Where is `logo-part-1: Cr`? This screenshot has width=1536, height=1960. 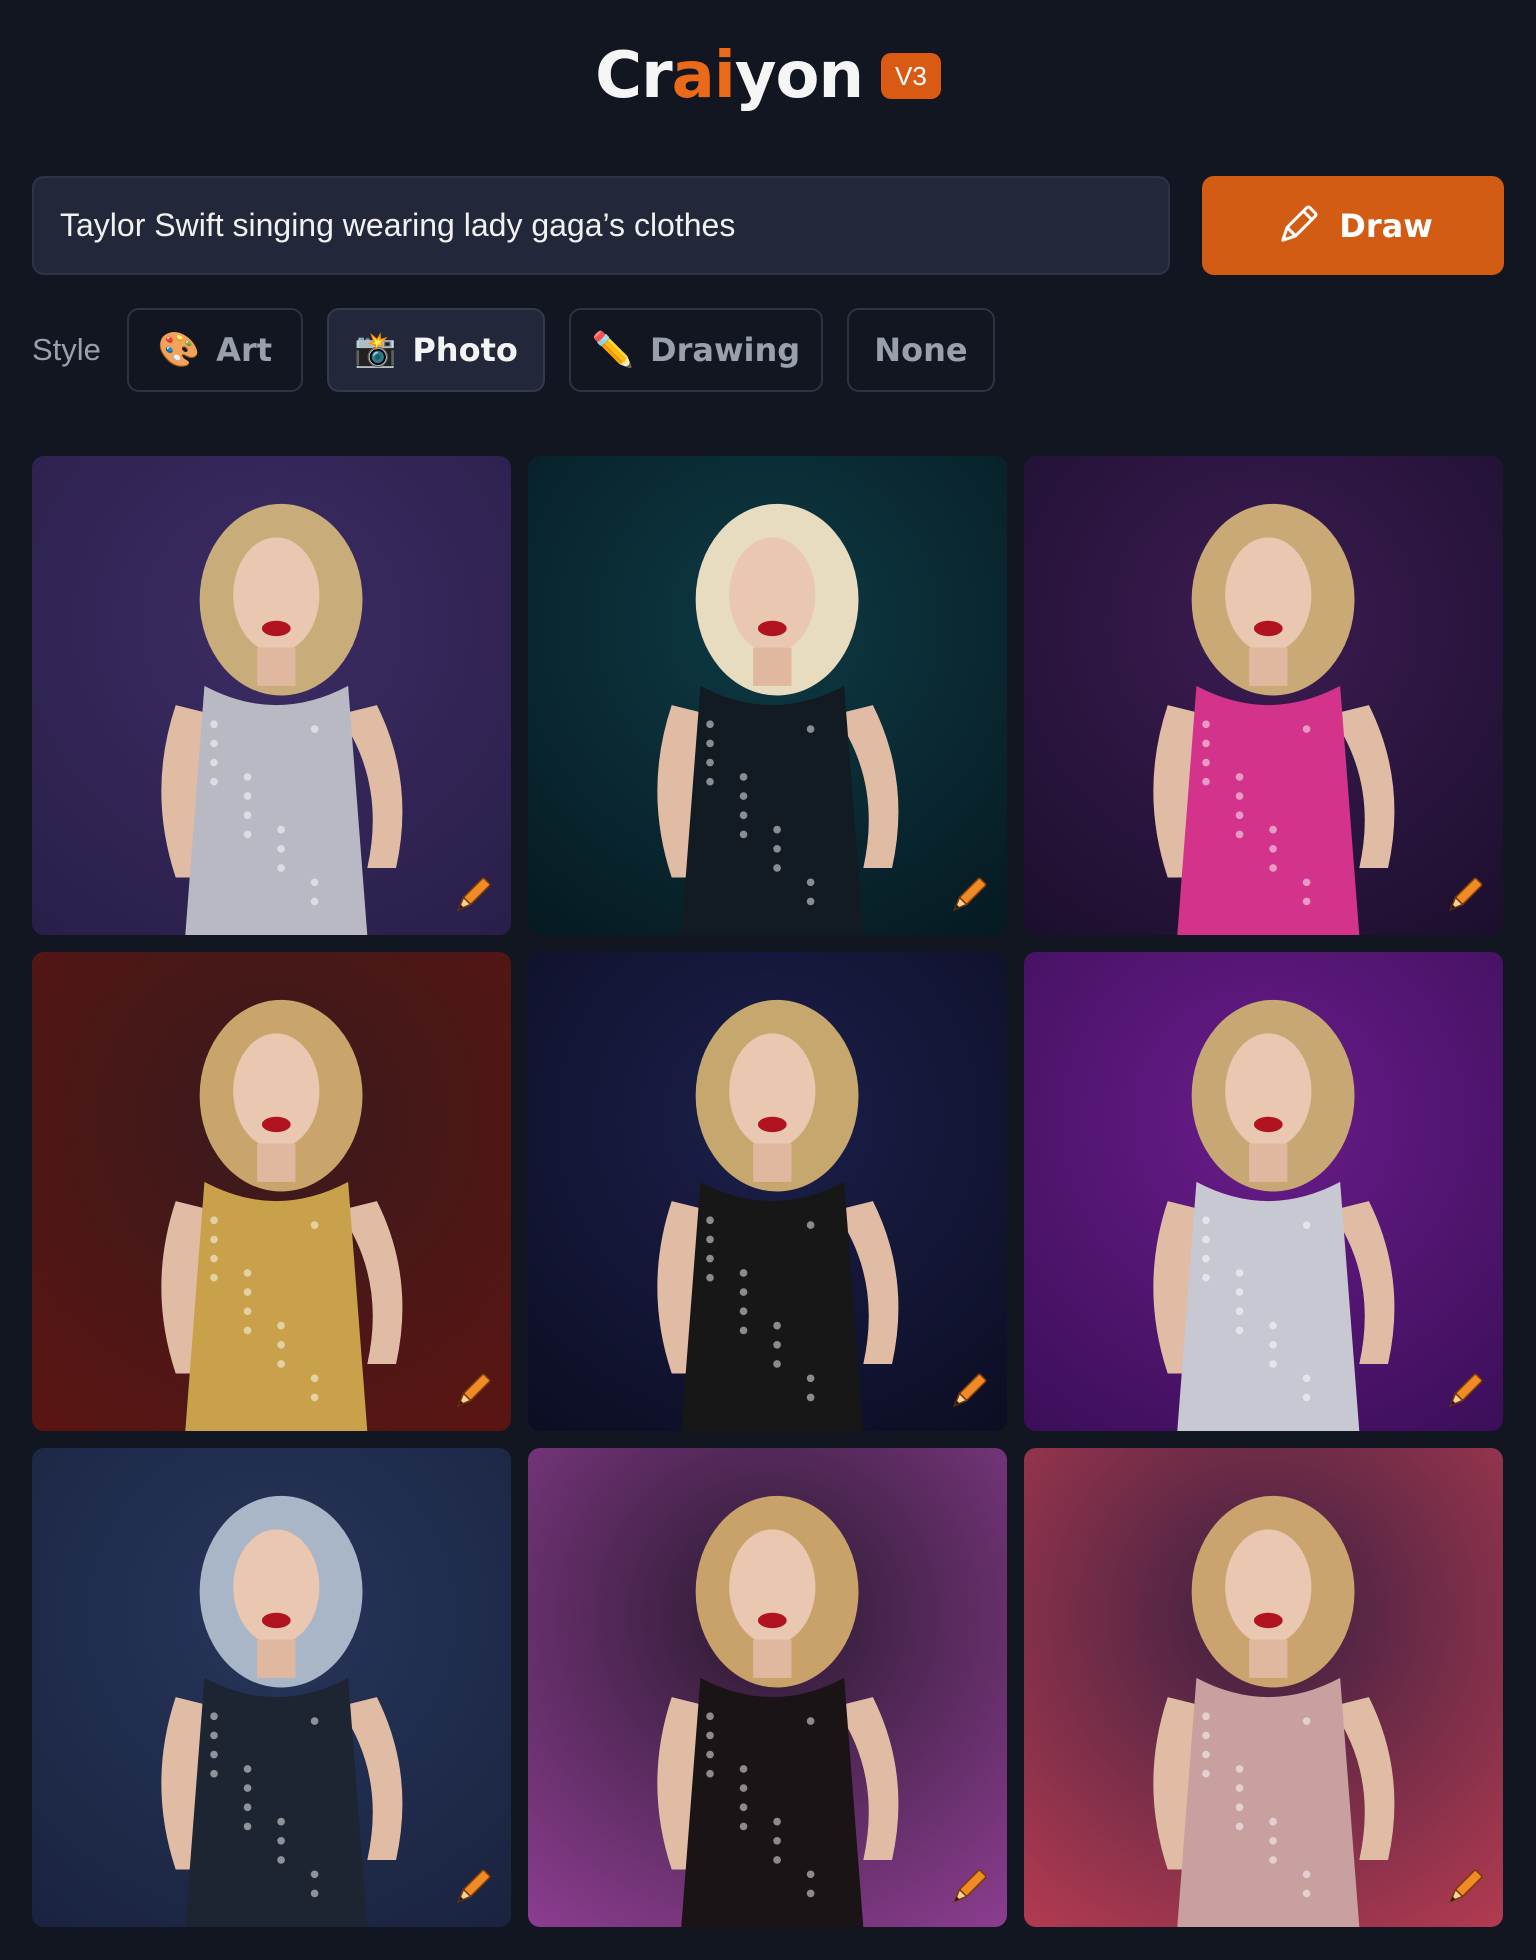
logo-part-1: Cr is located at coordinates (634, 76).